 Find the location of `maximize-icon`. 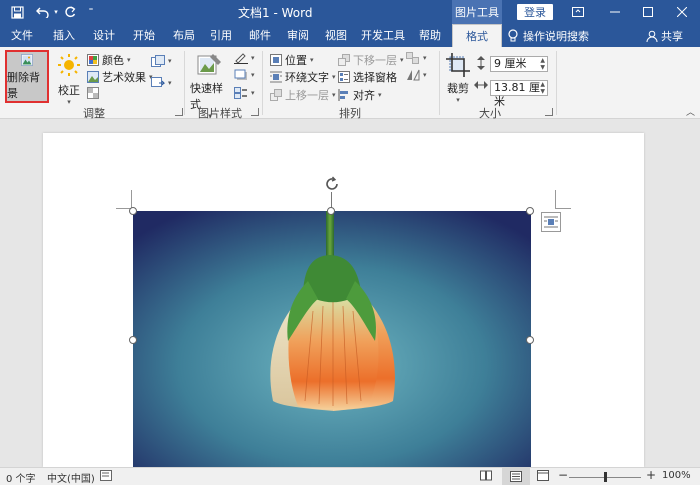

maximize-icon is located at coordinates (648, 12).